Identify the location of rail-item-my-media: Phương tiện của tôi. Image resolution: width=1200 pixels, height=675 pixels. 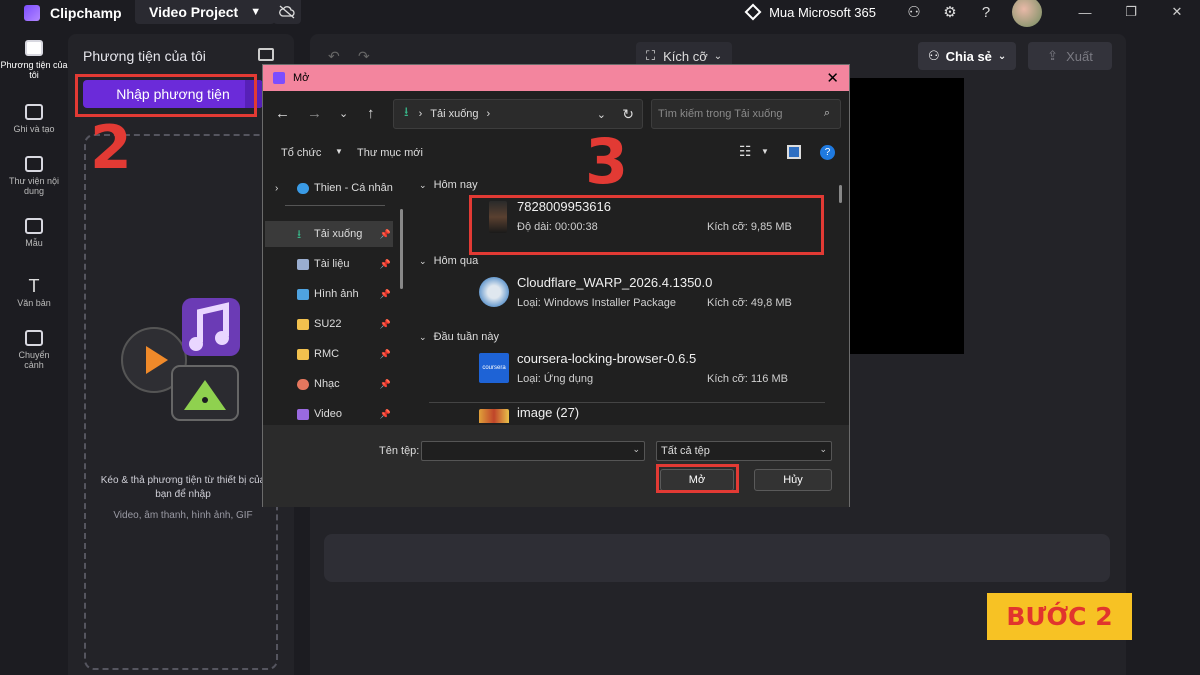
(34, 60).